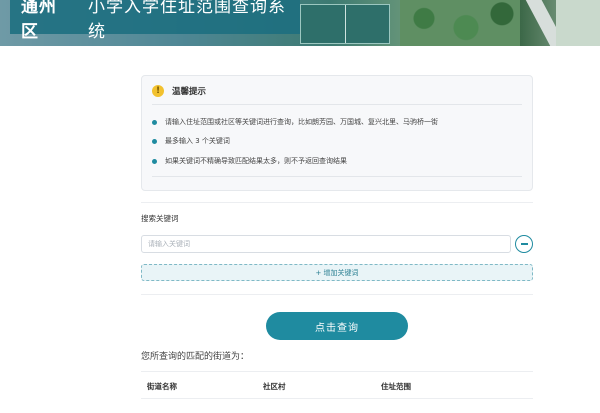 This screenshot has height=413, width=600. What do you see at coordinates (158, 91) in the screenshot?
I see `warning-icon: !` at bounding box center [158, 91].